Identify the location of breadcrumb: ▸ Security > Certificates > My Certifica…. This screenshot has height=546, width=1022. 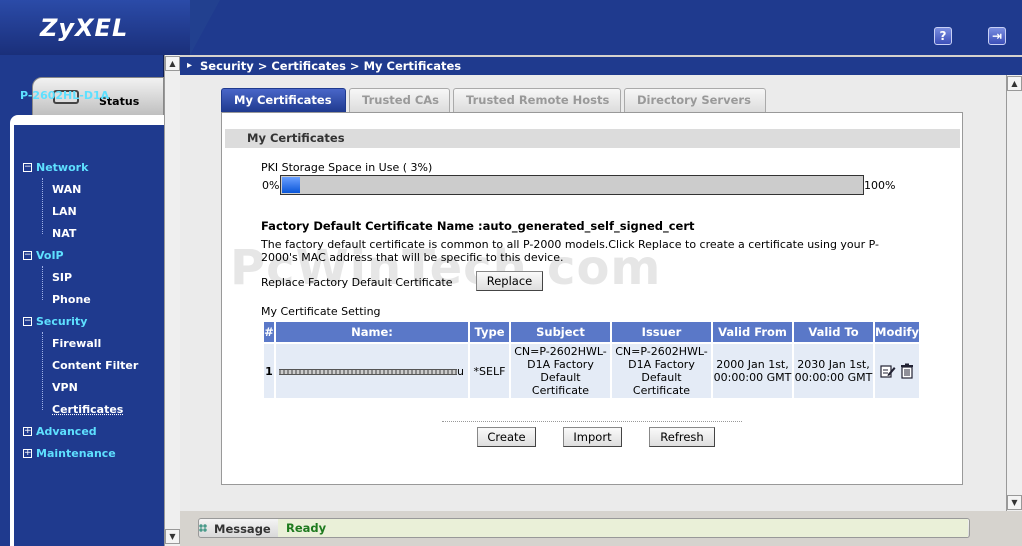
(601, 66).